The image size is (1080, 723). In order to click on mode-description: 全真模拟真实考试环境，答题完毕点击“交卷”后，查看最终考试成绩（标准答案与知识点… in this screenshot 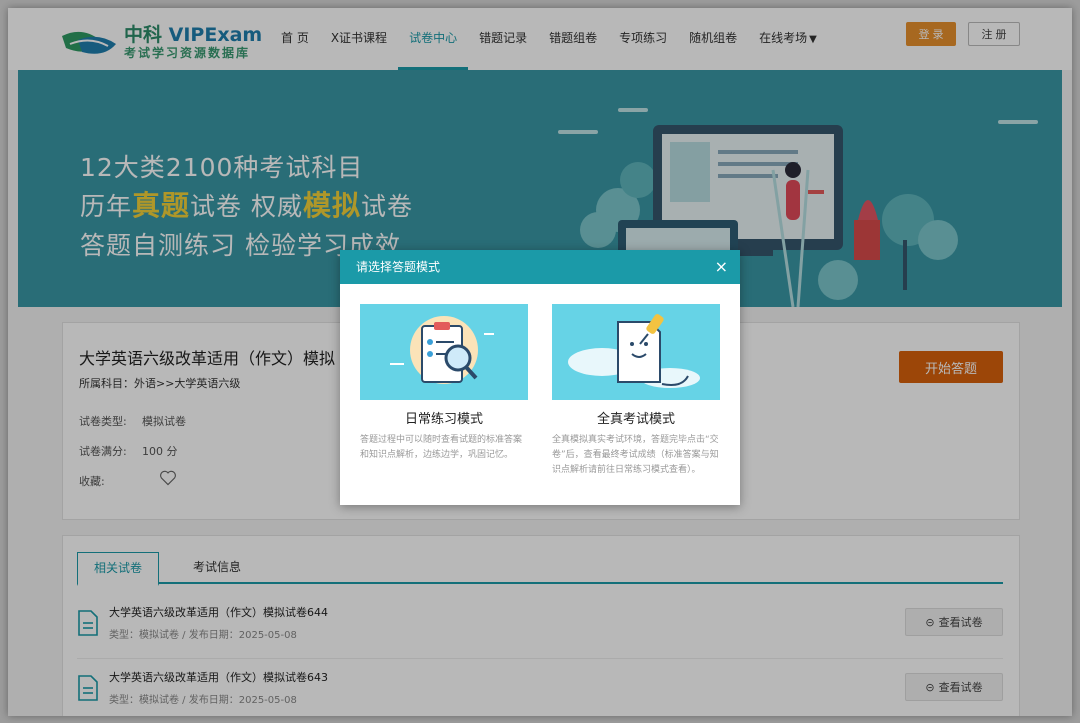, I will do `click(635, 455)`.